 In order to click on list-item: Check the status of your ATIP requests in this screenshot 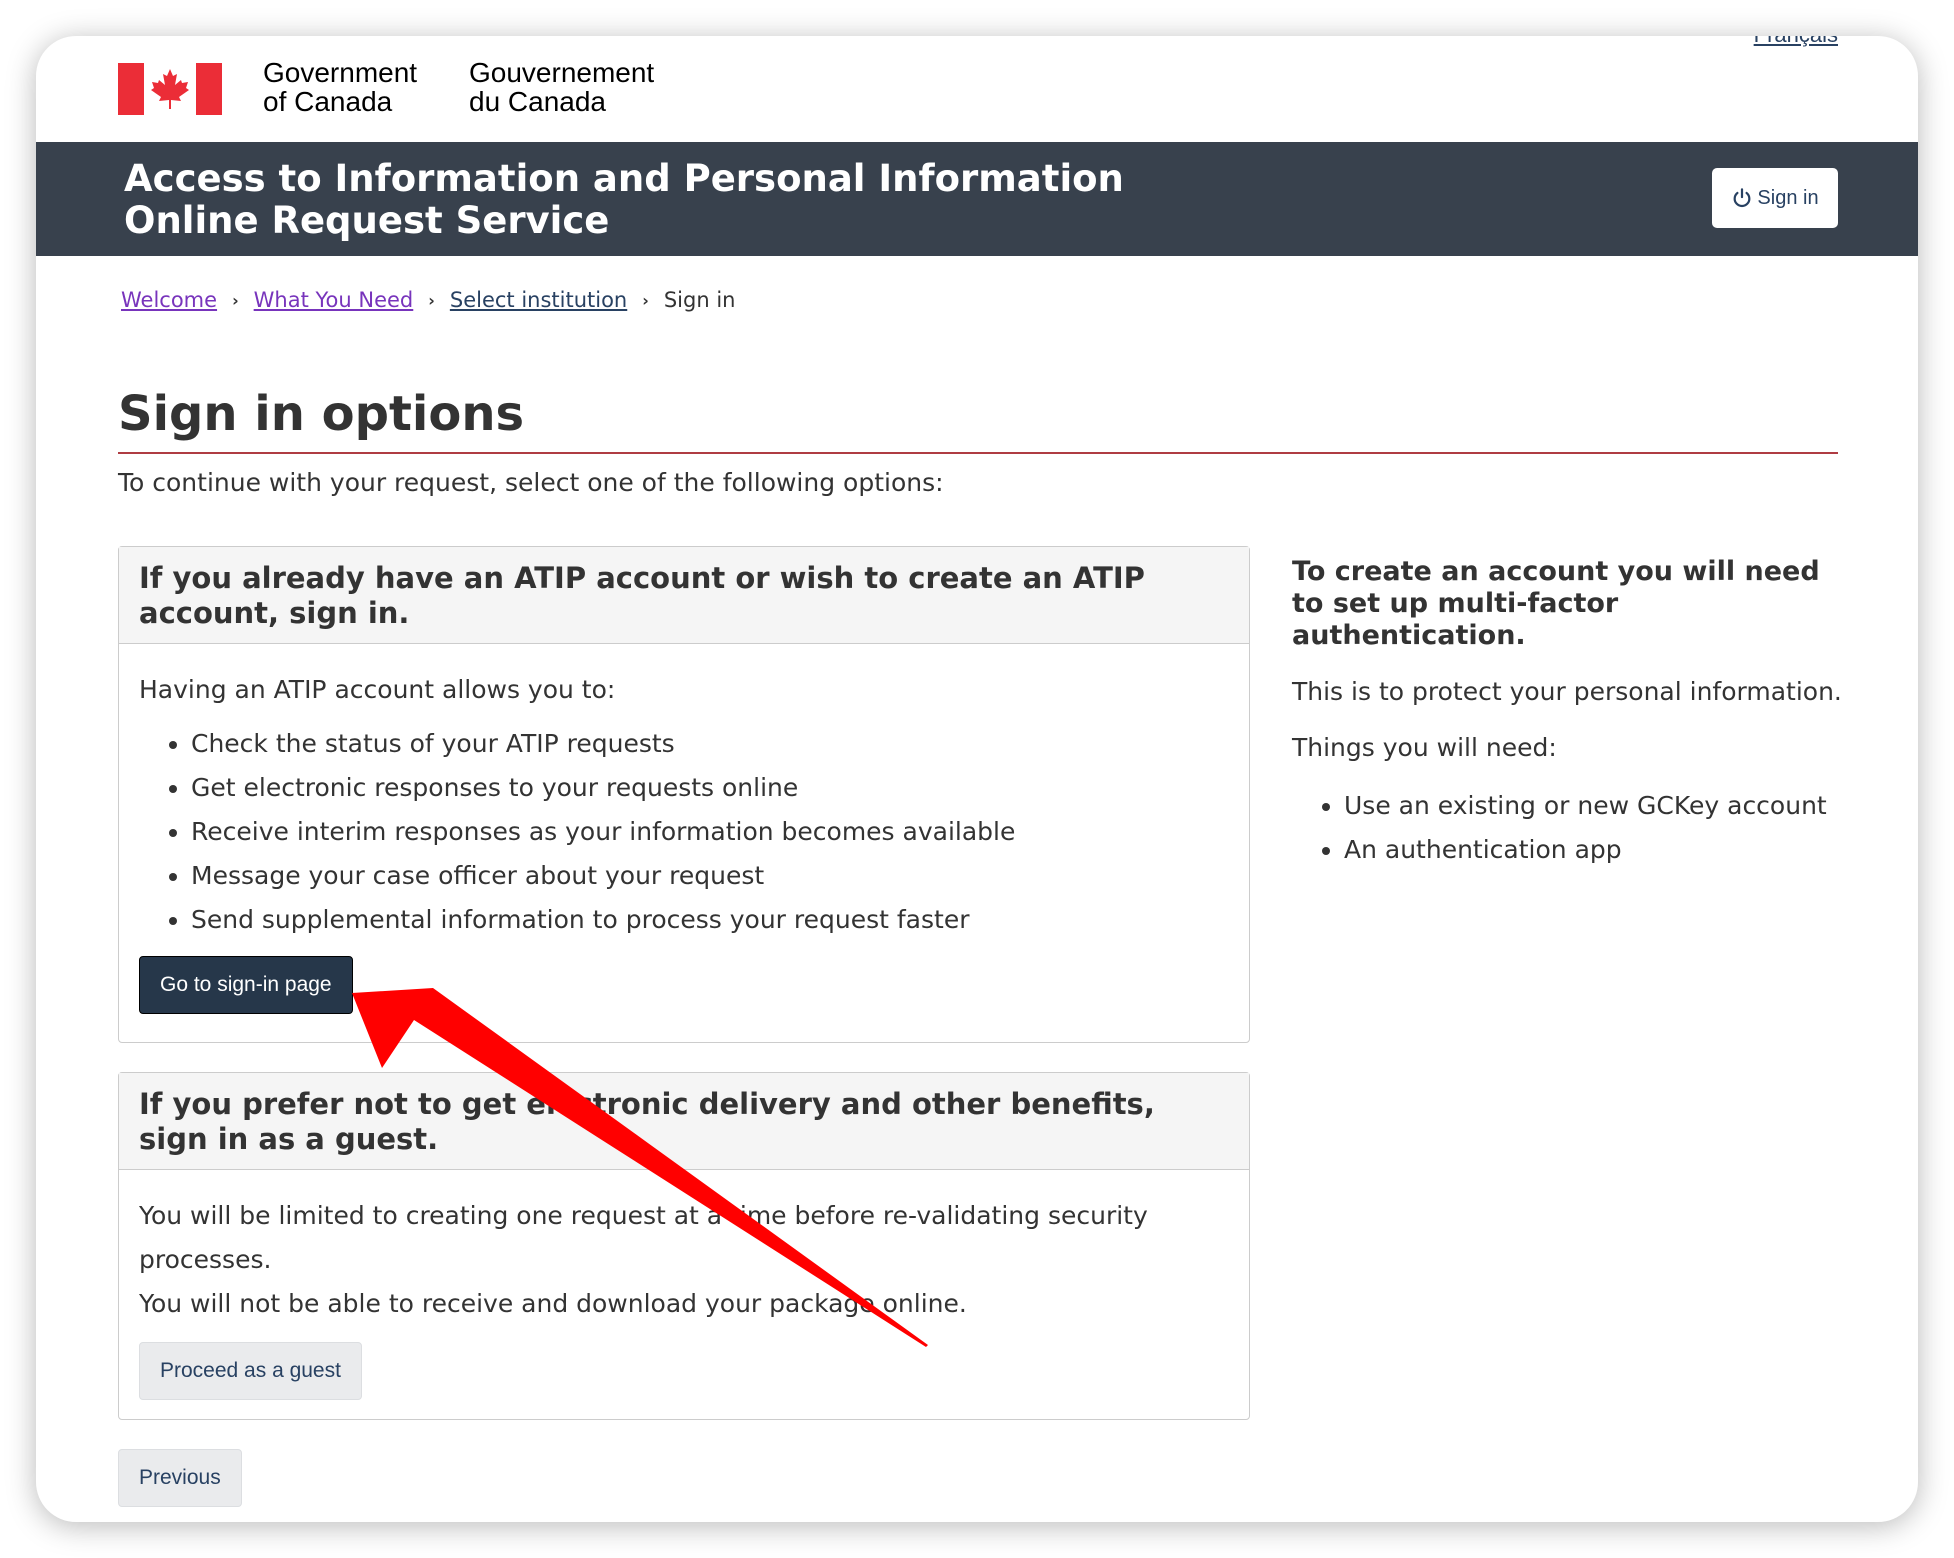, I will do `click(710, 744)`.